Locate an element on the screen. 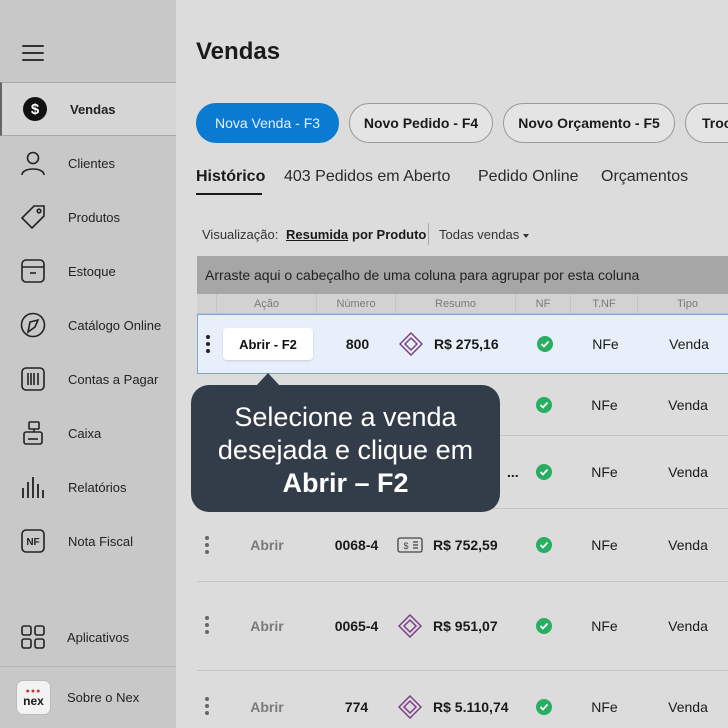 The width and height of the screenshot is (728, 728). sidebar-item-vendas: $ Vendas is located at coordinates (88, 109).